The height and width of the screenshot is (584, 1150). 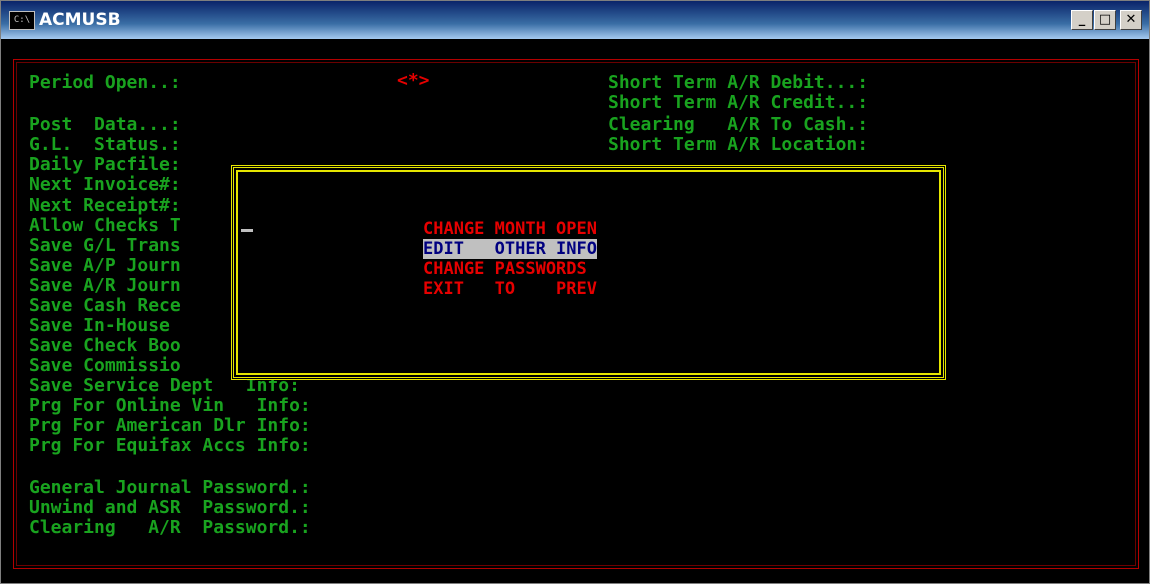 What do you see at coordinates (170, 487) in the screenshot?
I see `field-gj-password: General Journal Password.:` at bounding box center [170, 487].